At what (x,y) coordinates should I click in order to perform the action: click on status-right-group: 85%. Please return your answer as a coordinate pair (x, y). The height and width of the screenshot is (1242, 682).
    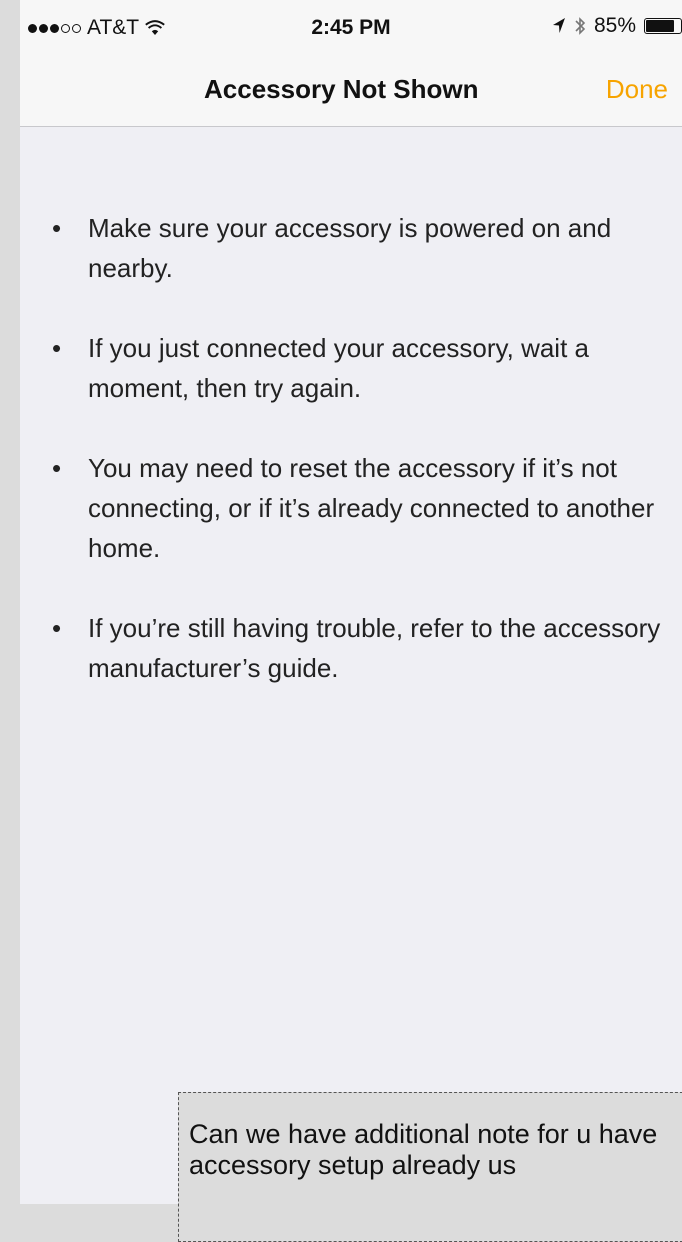
    Looking at the image, I should click on (617, 26).